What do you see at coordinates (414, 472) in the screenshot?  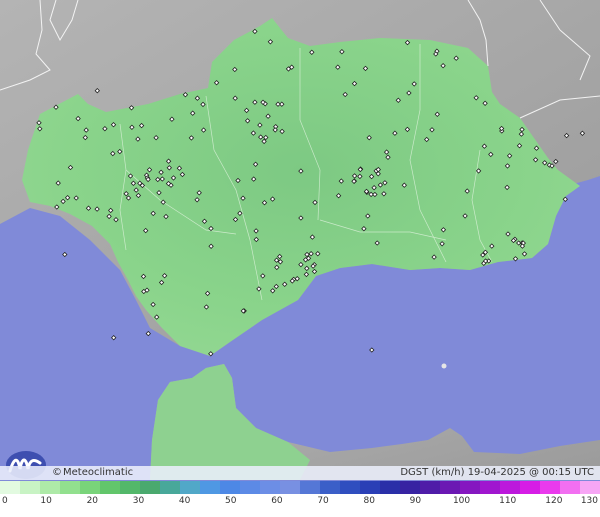 I see `variable-name: DGST` at bounding box center [414, 472].